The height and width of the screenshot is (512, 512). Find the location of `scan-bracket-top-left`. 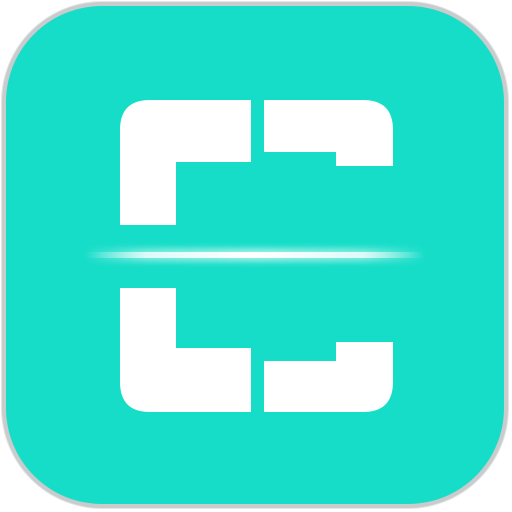

scan-bracket-top-left is located at coordinates (185, 162).